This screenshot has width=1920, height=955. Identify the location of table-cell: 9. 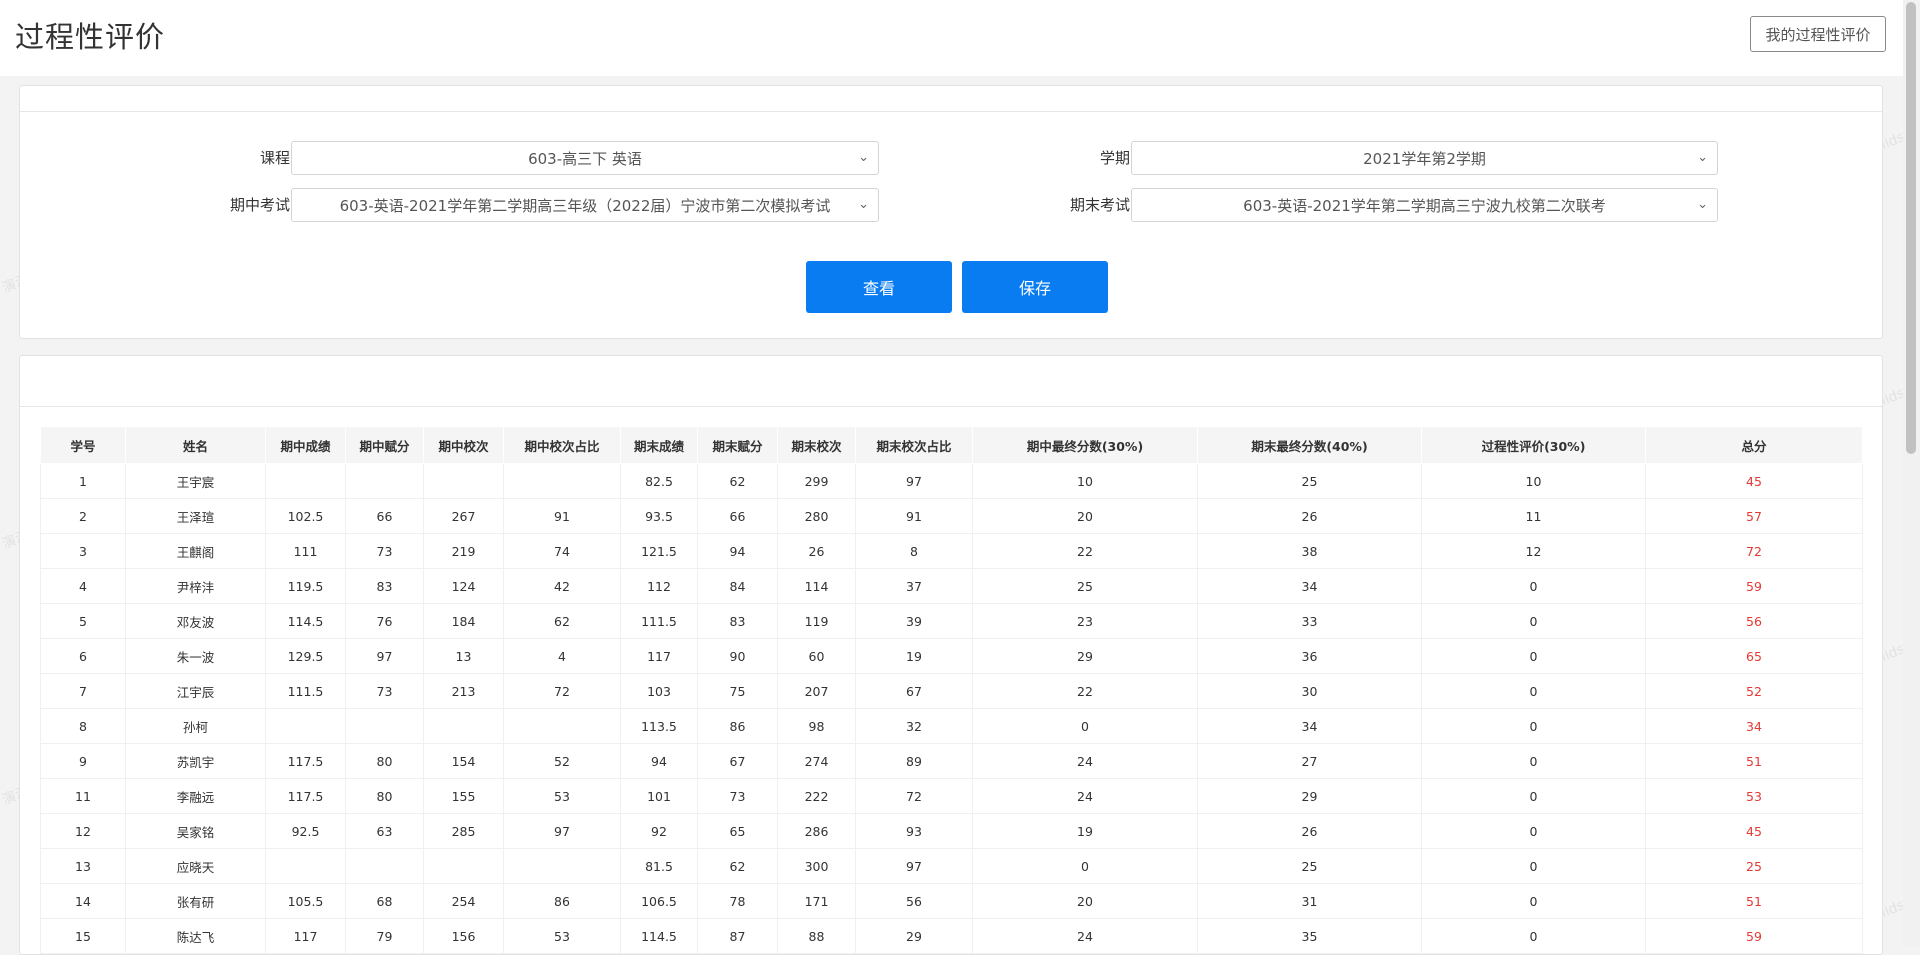
(83, 761).